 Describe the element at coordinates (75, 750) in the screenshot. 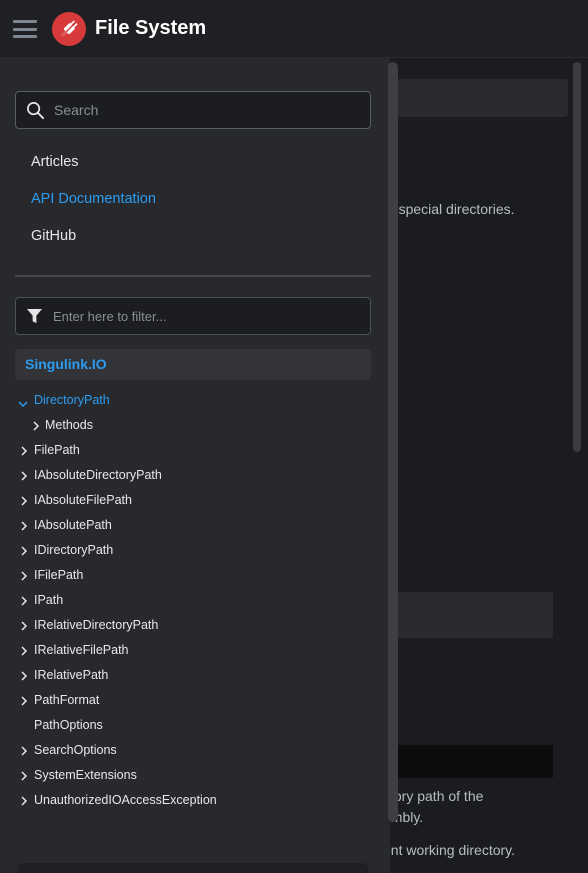

I see `toc-item-label: SearchOptions` at that location.